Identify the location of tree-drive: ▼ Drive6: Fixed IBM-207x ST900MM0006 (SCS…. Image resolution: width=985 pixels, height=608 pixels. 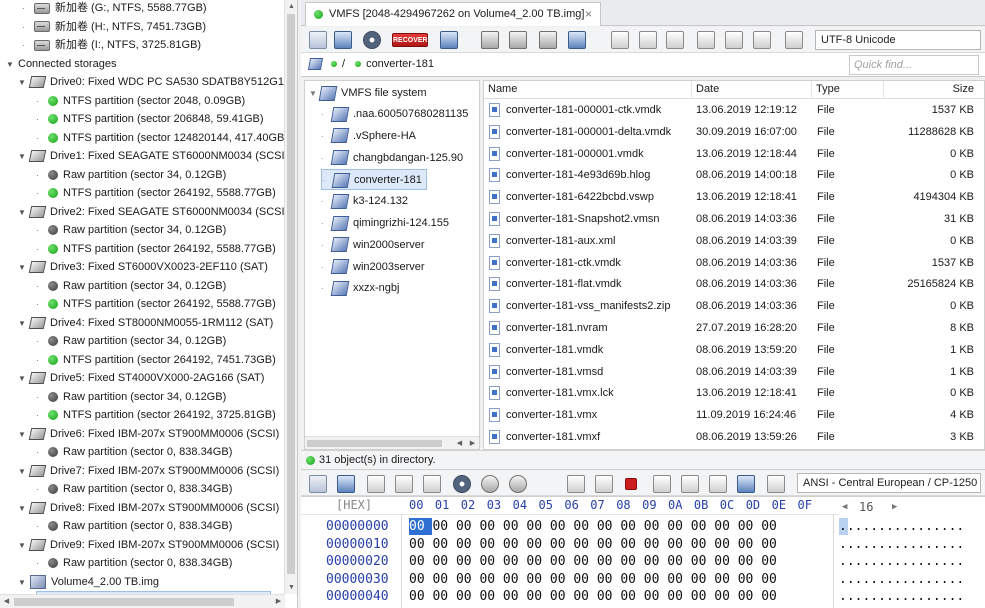
(148, 434).